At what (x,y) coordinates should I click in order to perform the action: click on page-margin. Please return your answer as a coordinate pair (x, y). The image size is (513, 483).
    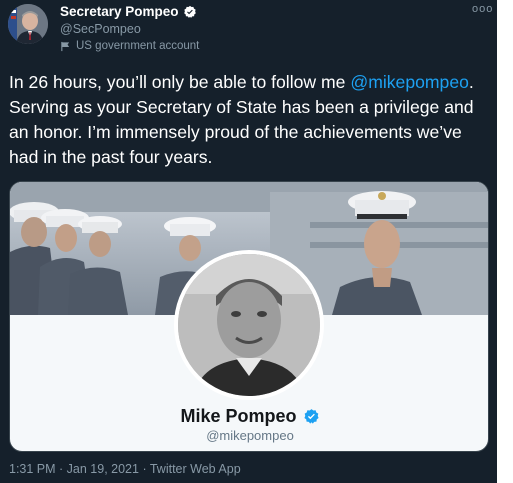
    Looking at the image, I should click on (505, 241).